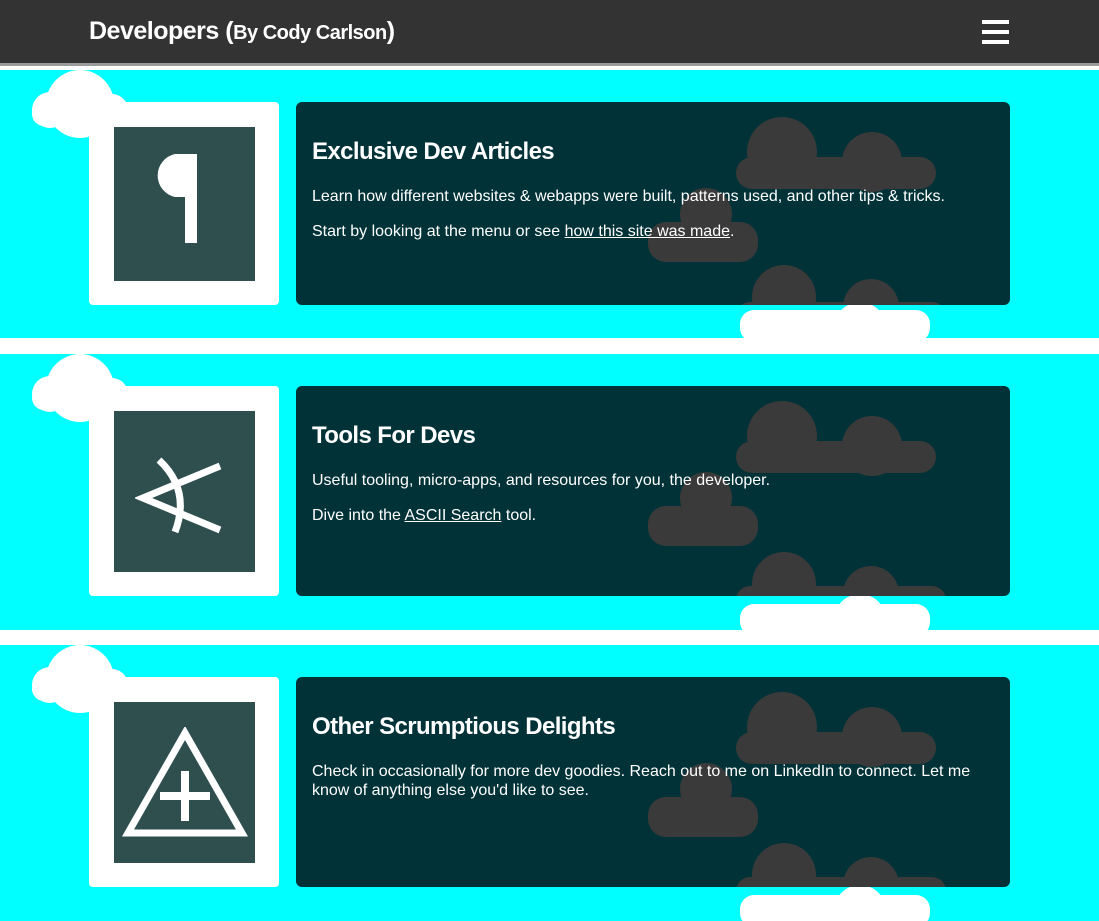  Describe the element at coordinates (154, 31) in the screenshot. I see `site-title-text: Developers` at that location.